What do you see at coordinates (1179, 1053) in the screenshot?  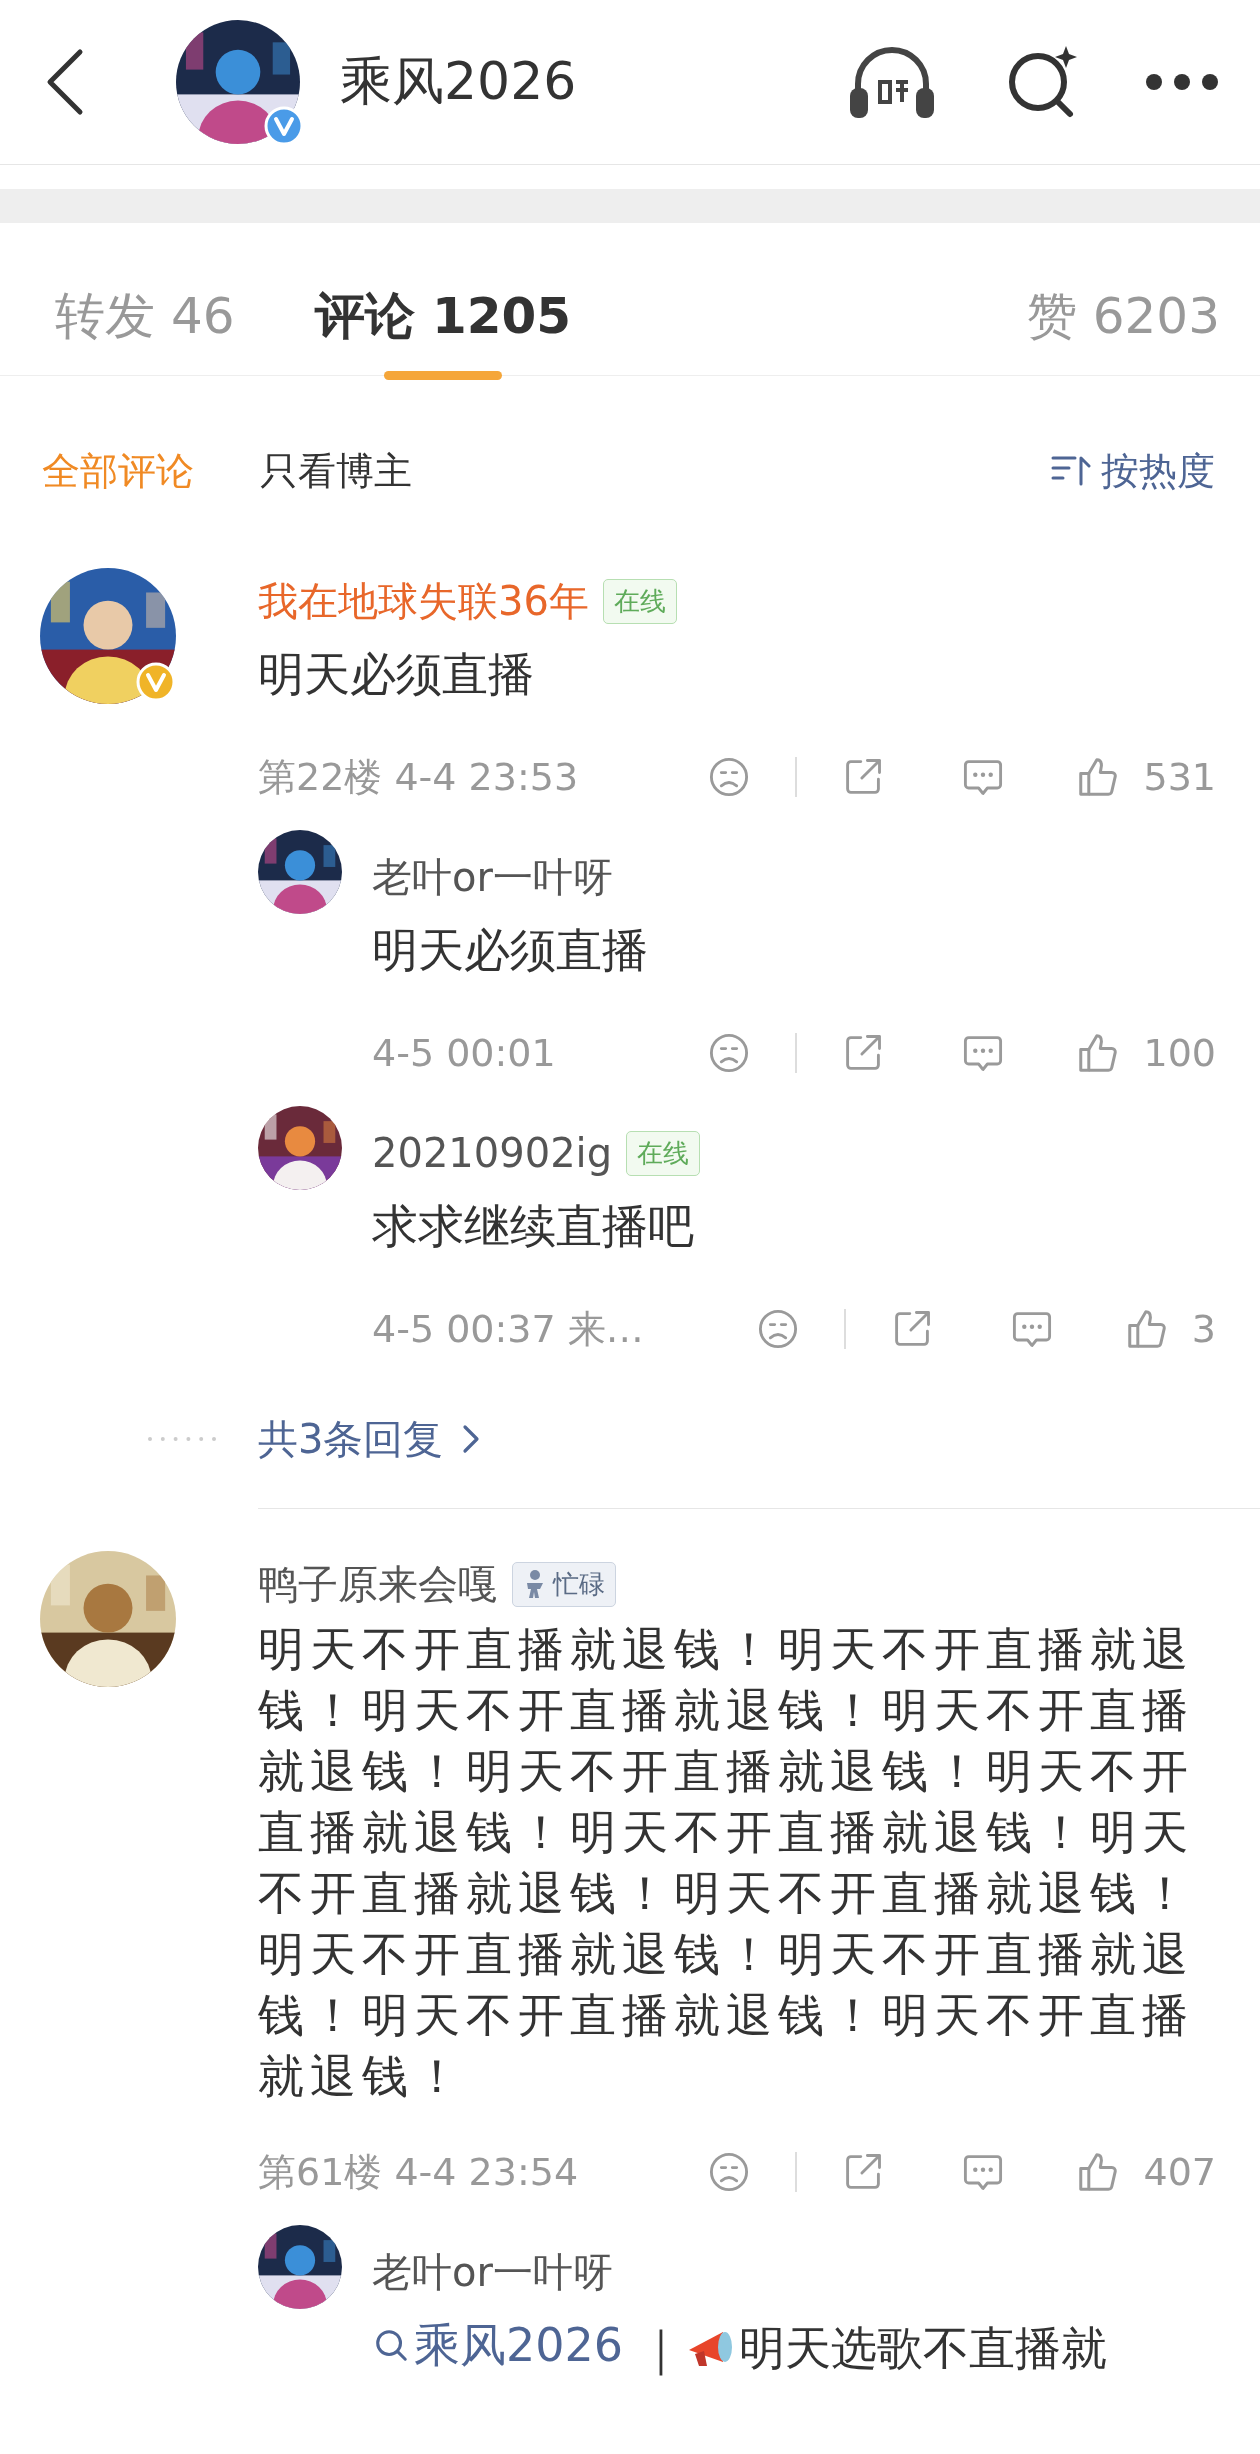 I see `like-count: 100` at bounding box center [1179, 1053].